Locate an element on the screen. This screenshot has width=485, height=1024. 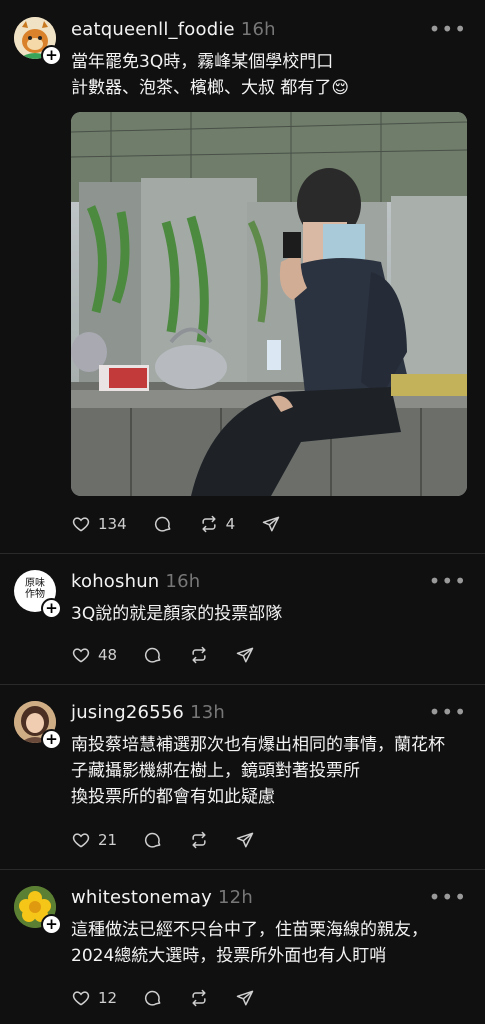
post-actions: 12 is located at coordinates (176, 998).